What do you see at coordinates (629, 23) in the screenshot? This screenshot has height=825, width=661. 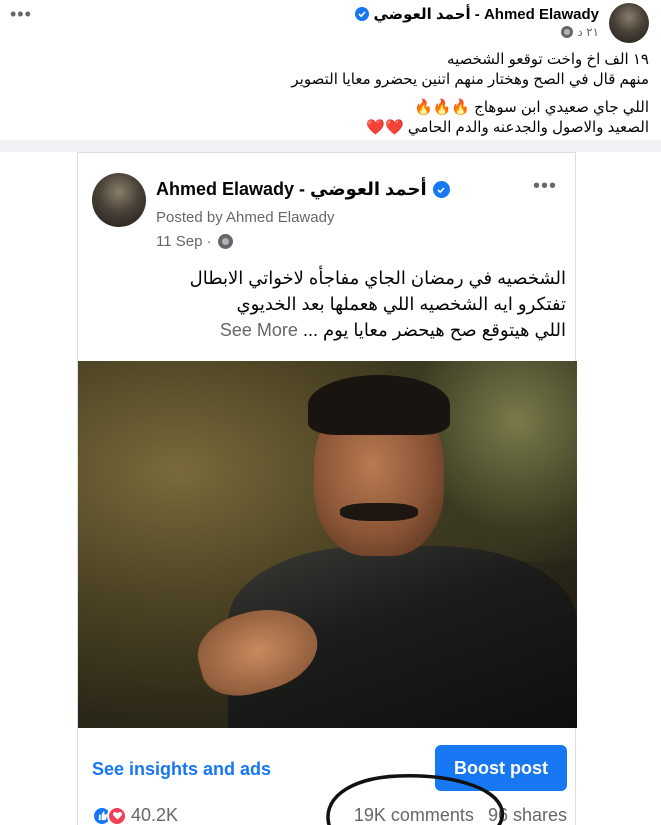 I see `outer-author-avatar` at bounding box center [629, 23].